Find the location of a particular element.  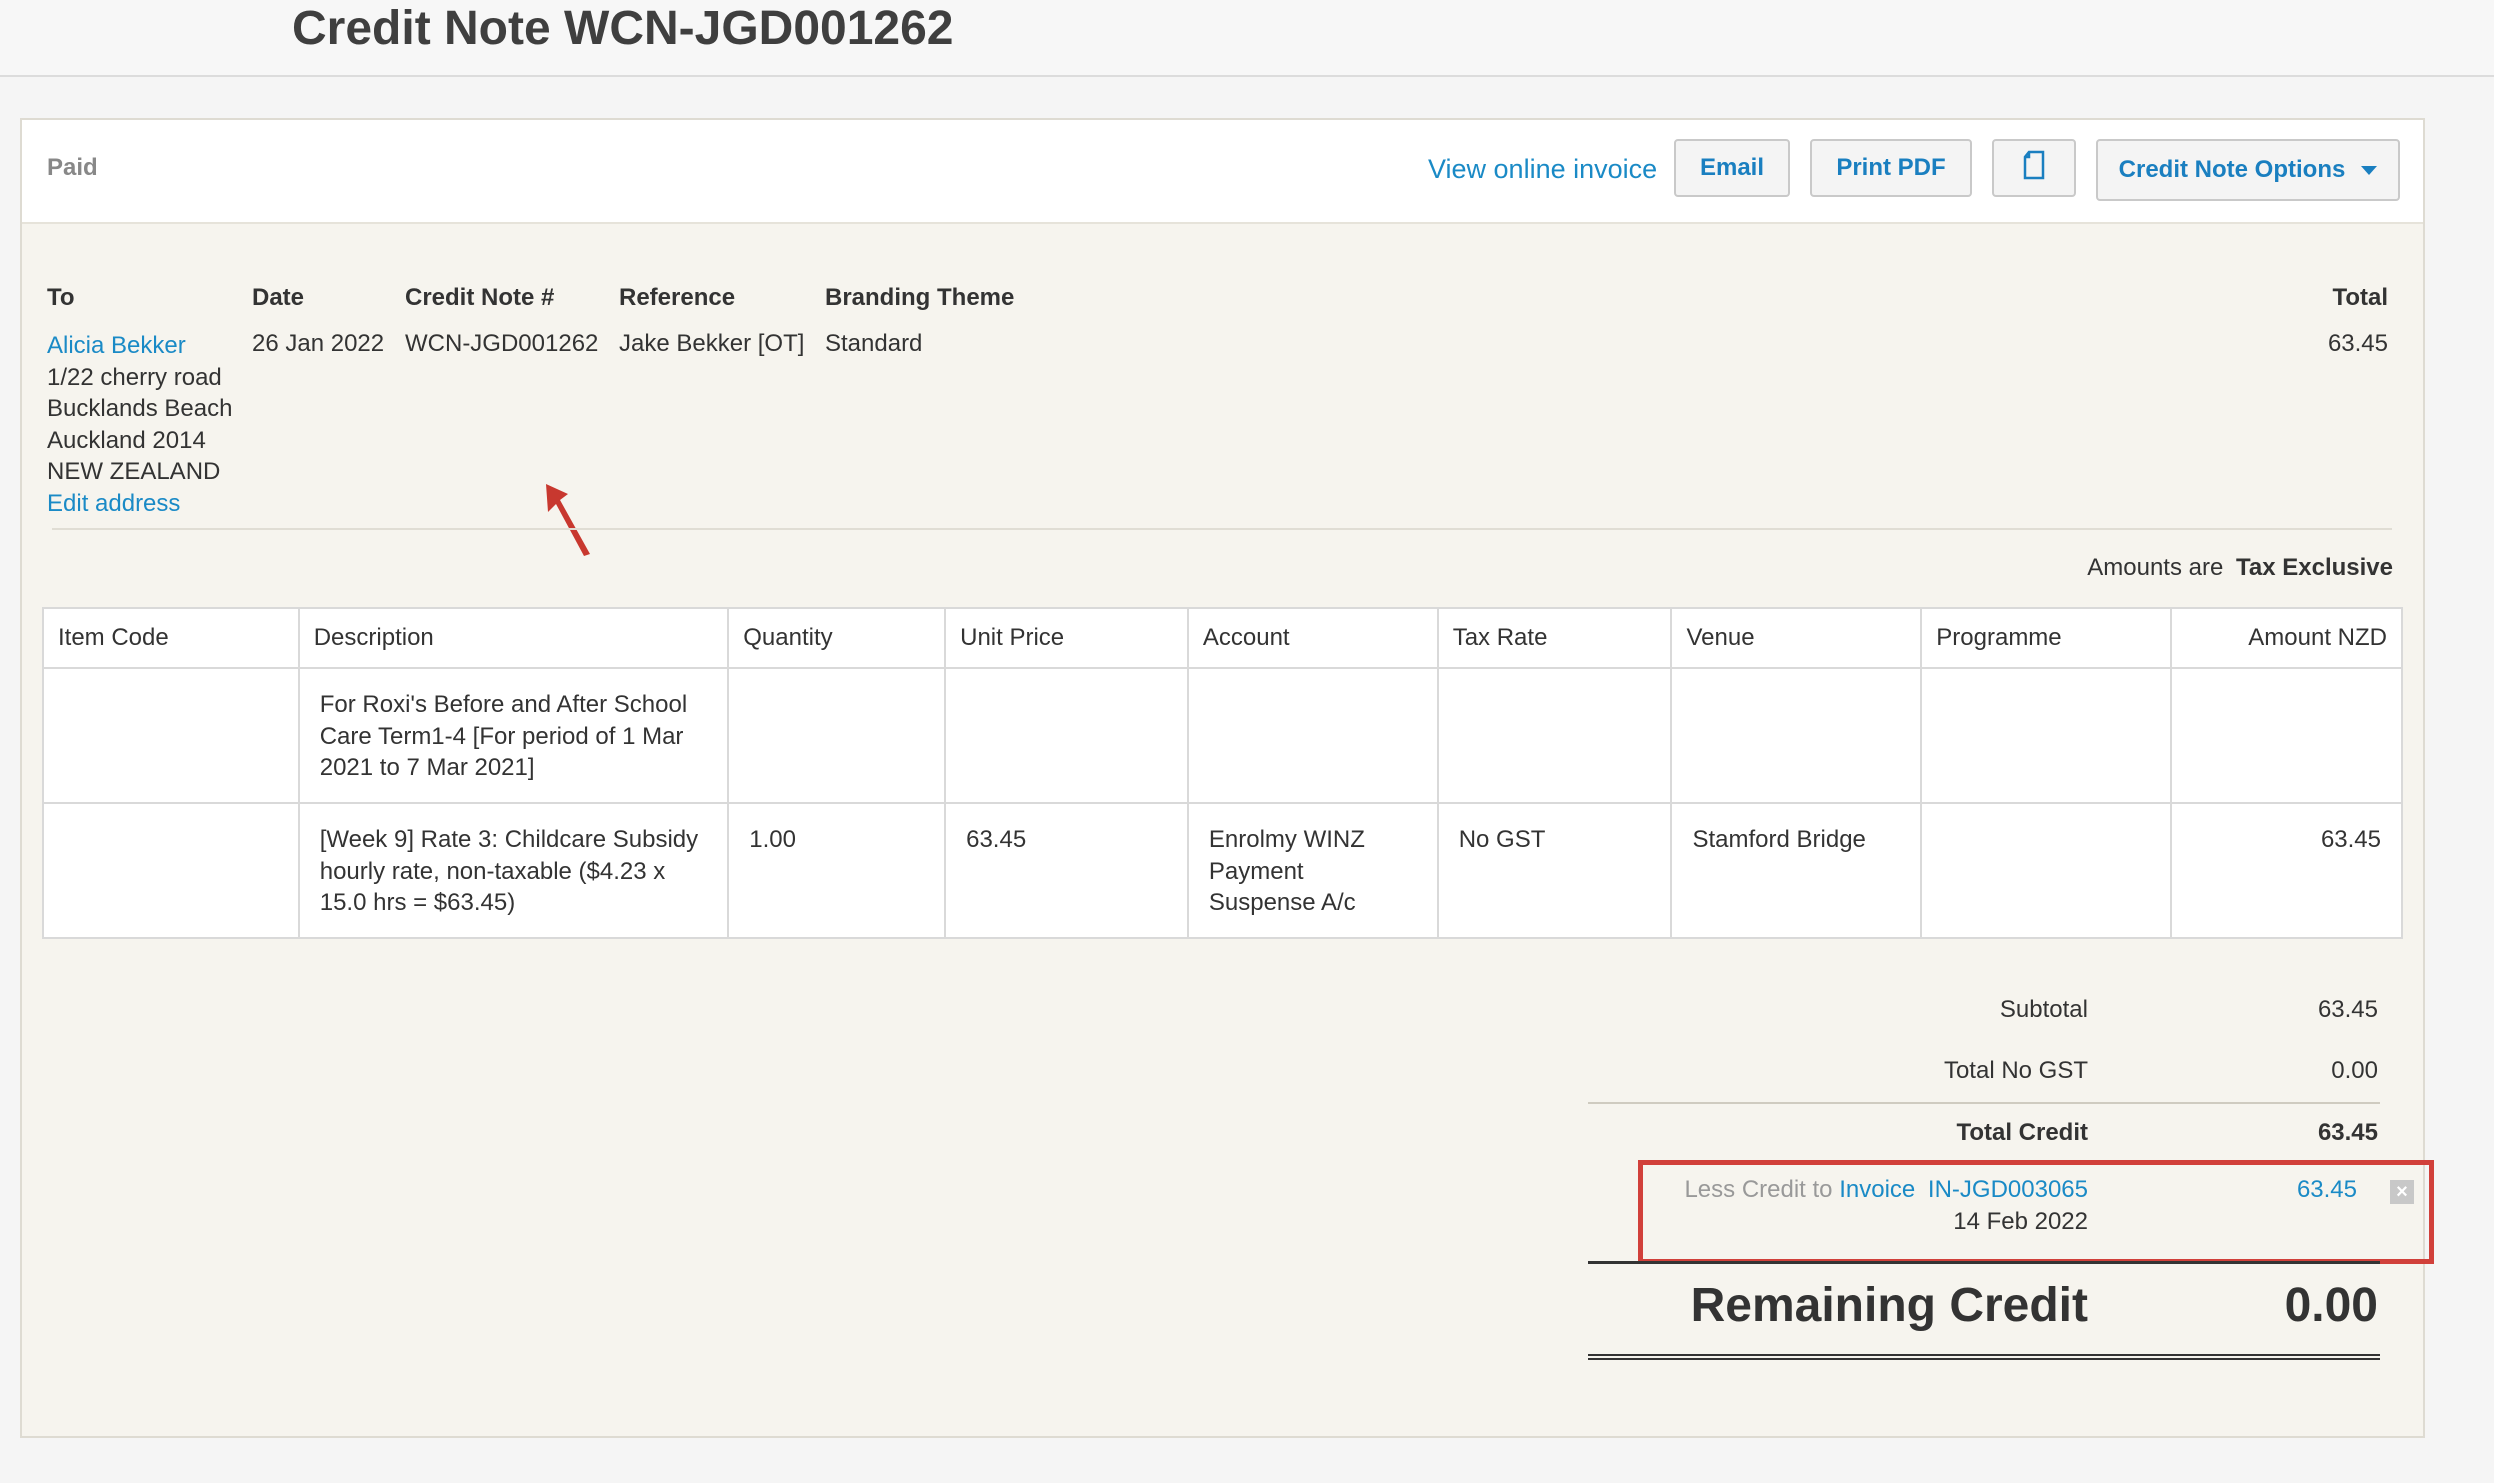

annotation-arrow-icon is located at coordinates (568, 520).